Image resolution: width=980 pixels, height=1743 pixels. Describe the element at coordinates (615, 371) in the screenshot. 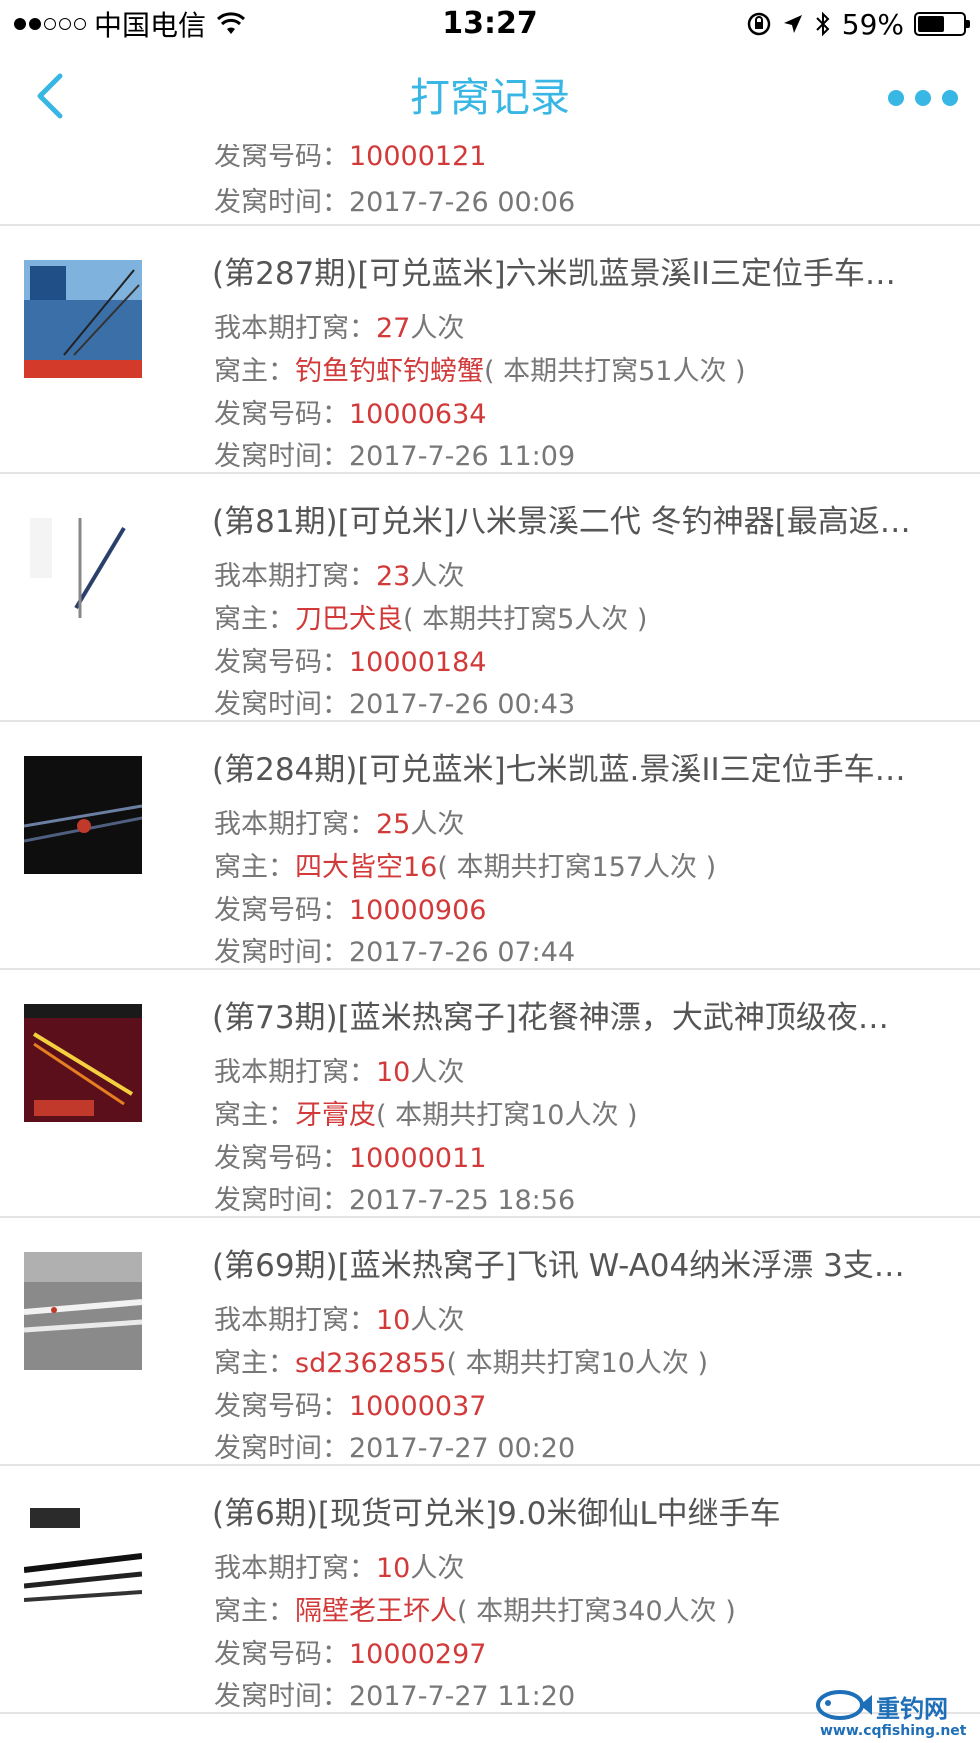

I see `owner-total: ( 本期共打窝51人次 )` at that location.